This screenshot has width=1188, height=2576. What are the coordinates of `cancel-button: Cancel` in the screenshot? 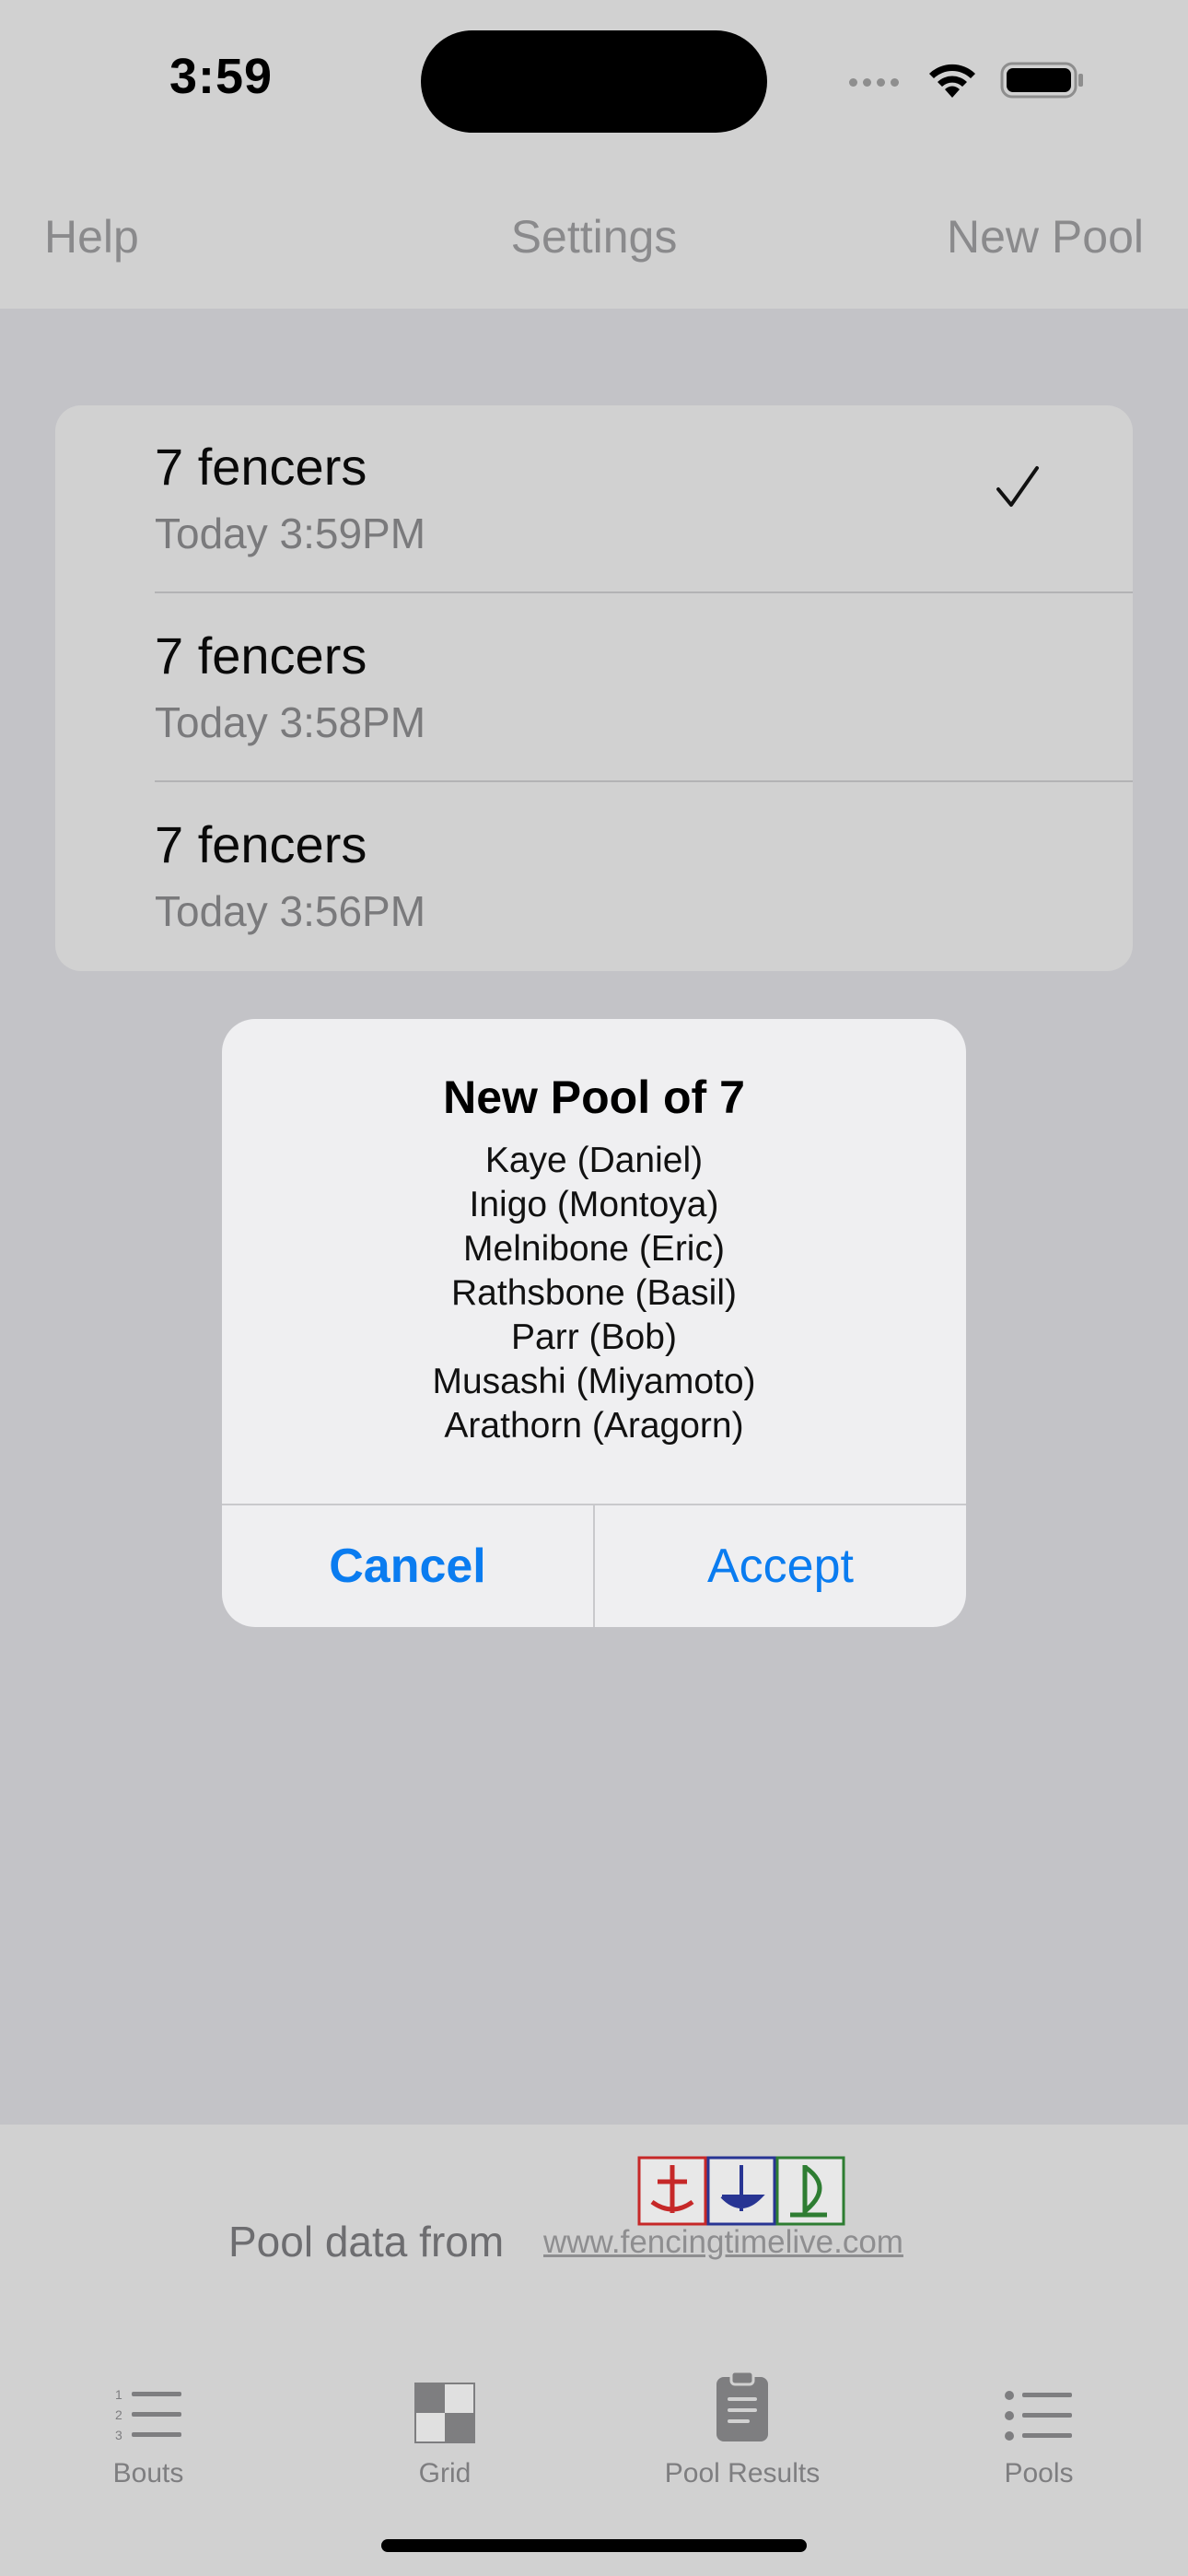 It's located at (407, 1566).